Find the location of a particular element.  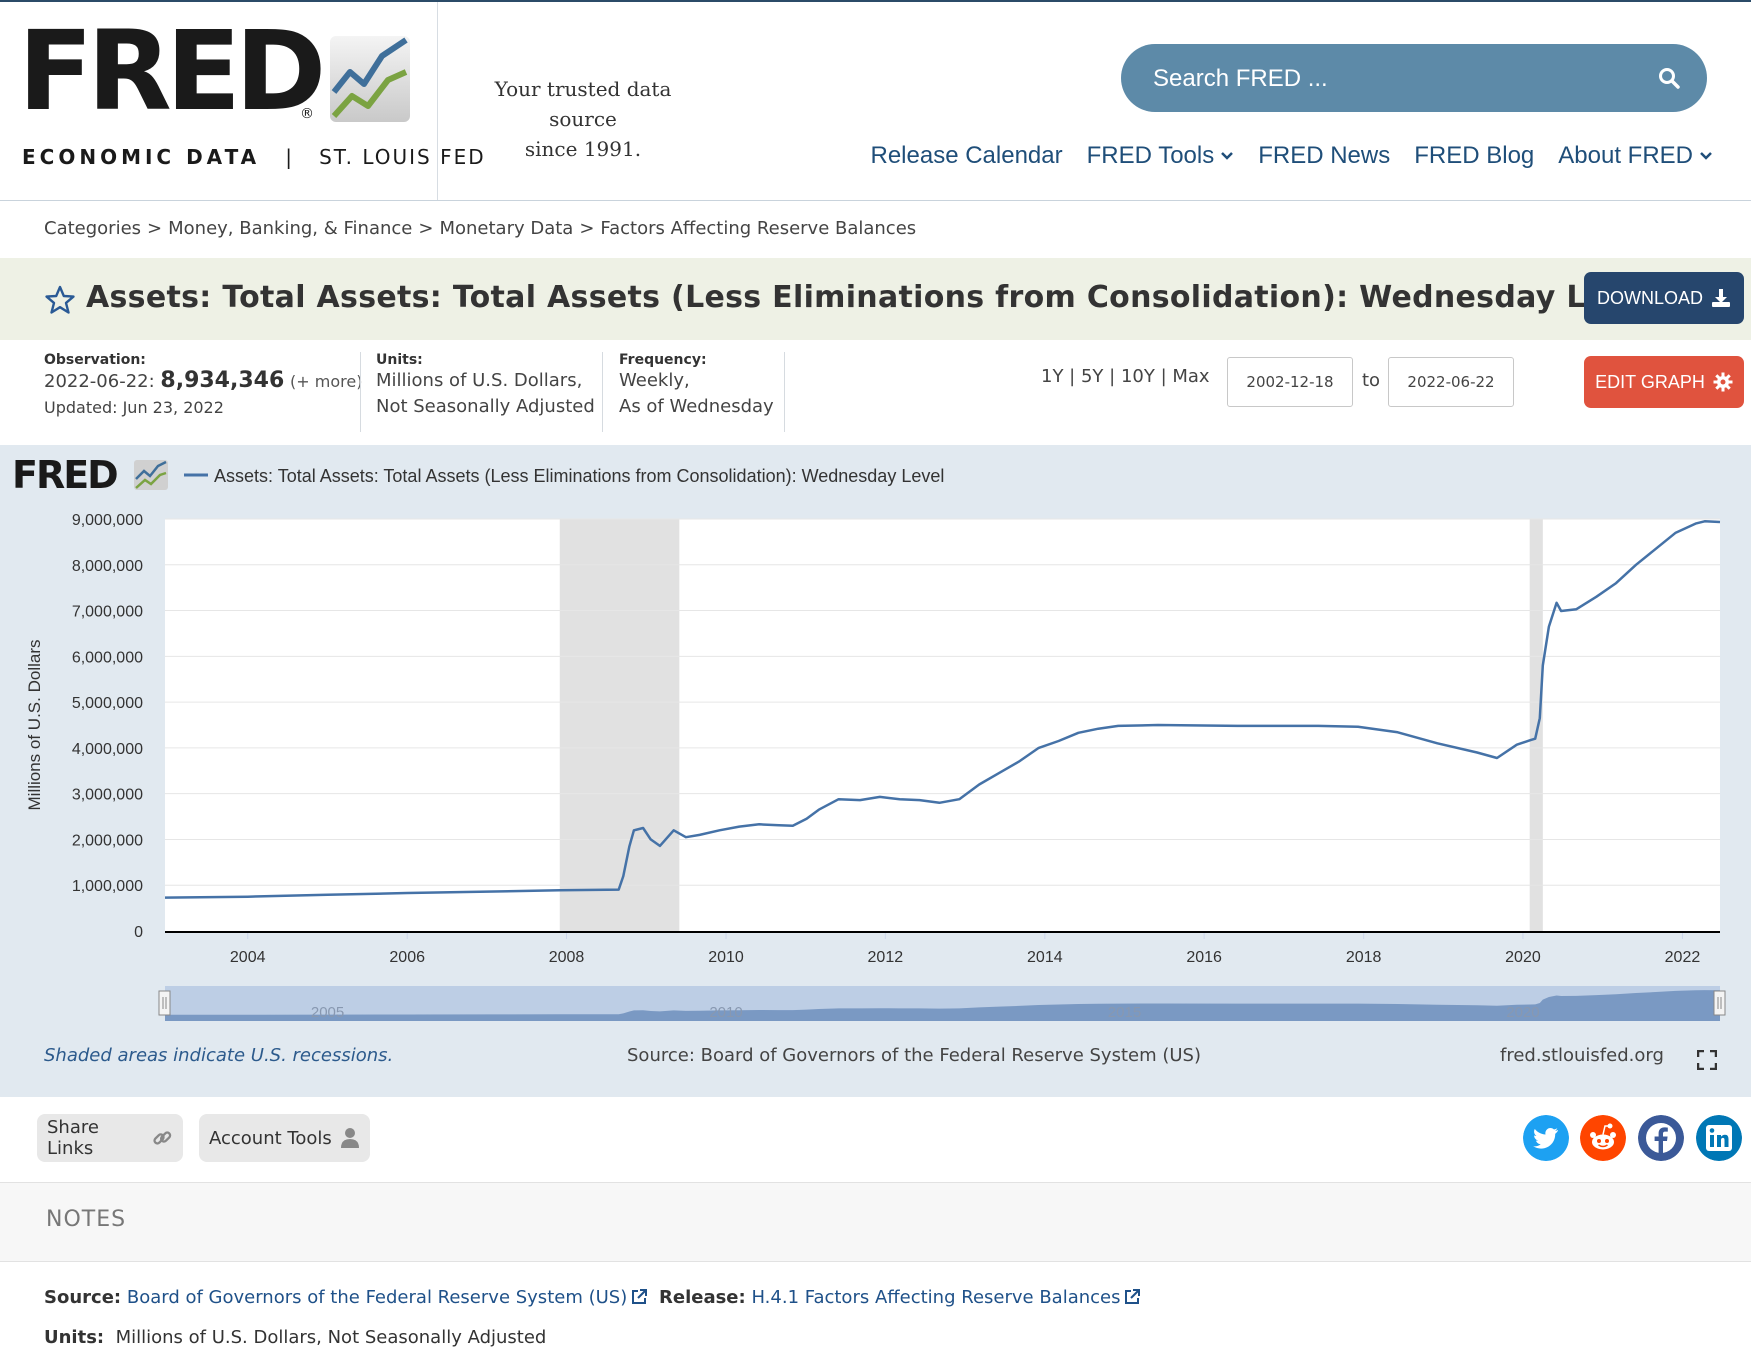

logo-subtitle: ECONOMIC DATA | ST. LOUIS FED is located at coordinates (254, 157).